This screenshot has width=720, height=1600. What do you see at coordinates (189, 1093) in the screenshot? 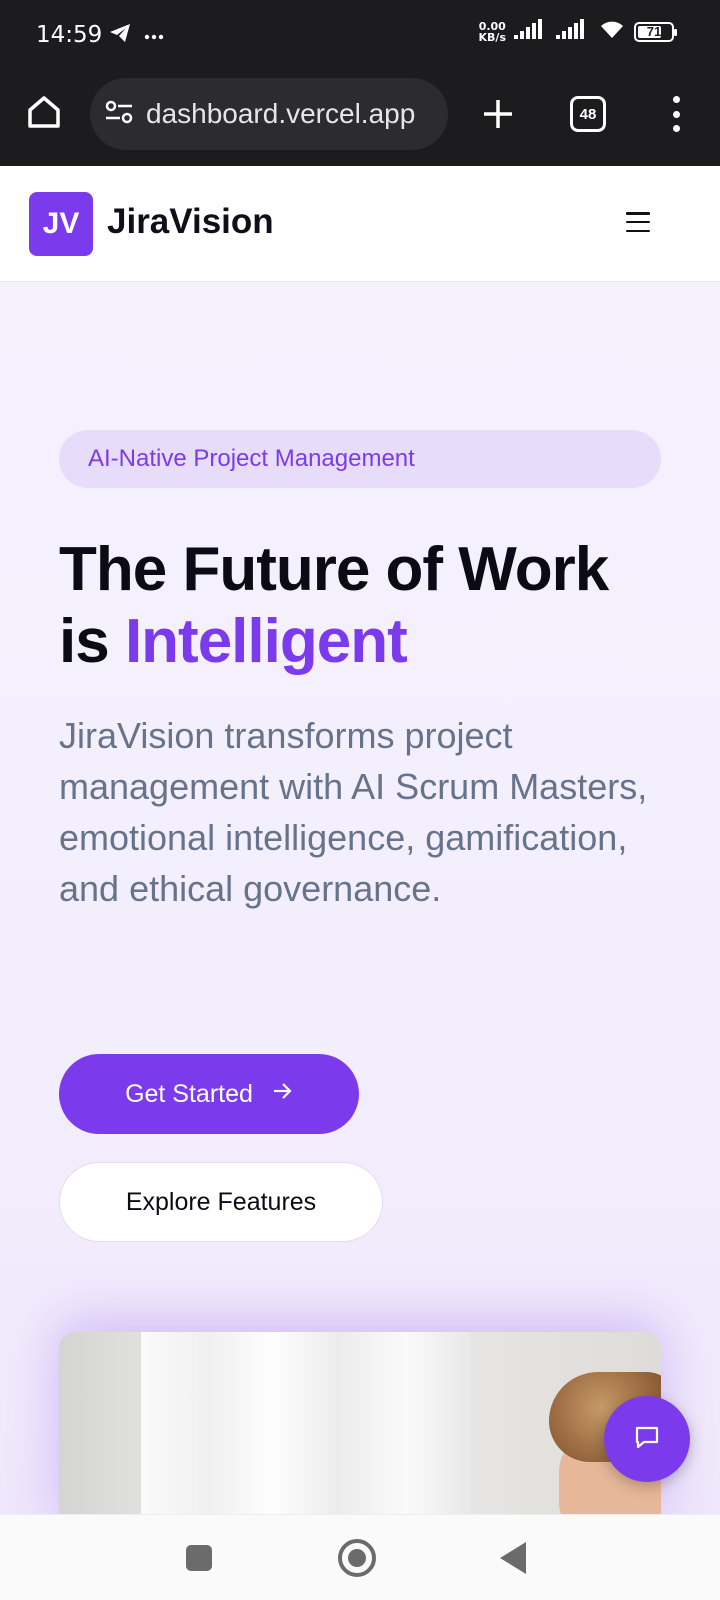
I see `get-started-label: Get Started` at bounding box center [189, 1093].